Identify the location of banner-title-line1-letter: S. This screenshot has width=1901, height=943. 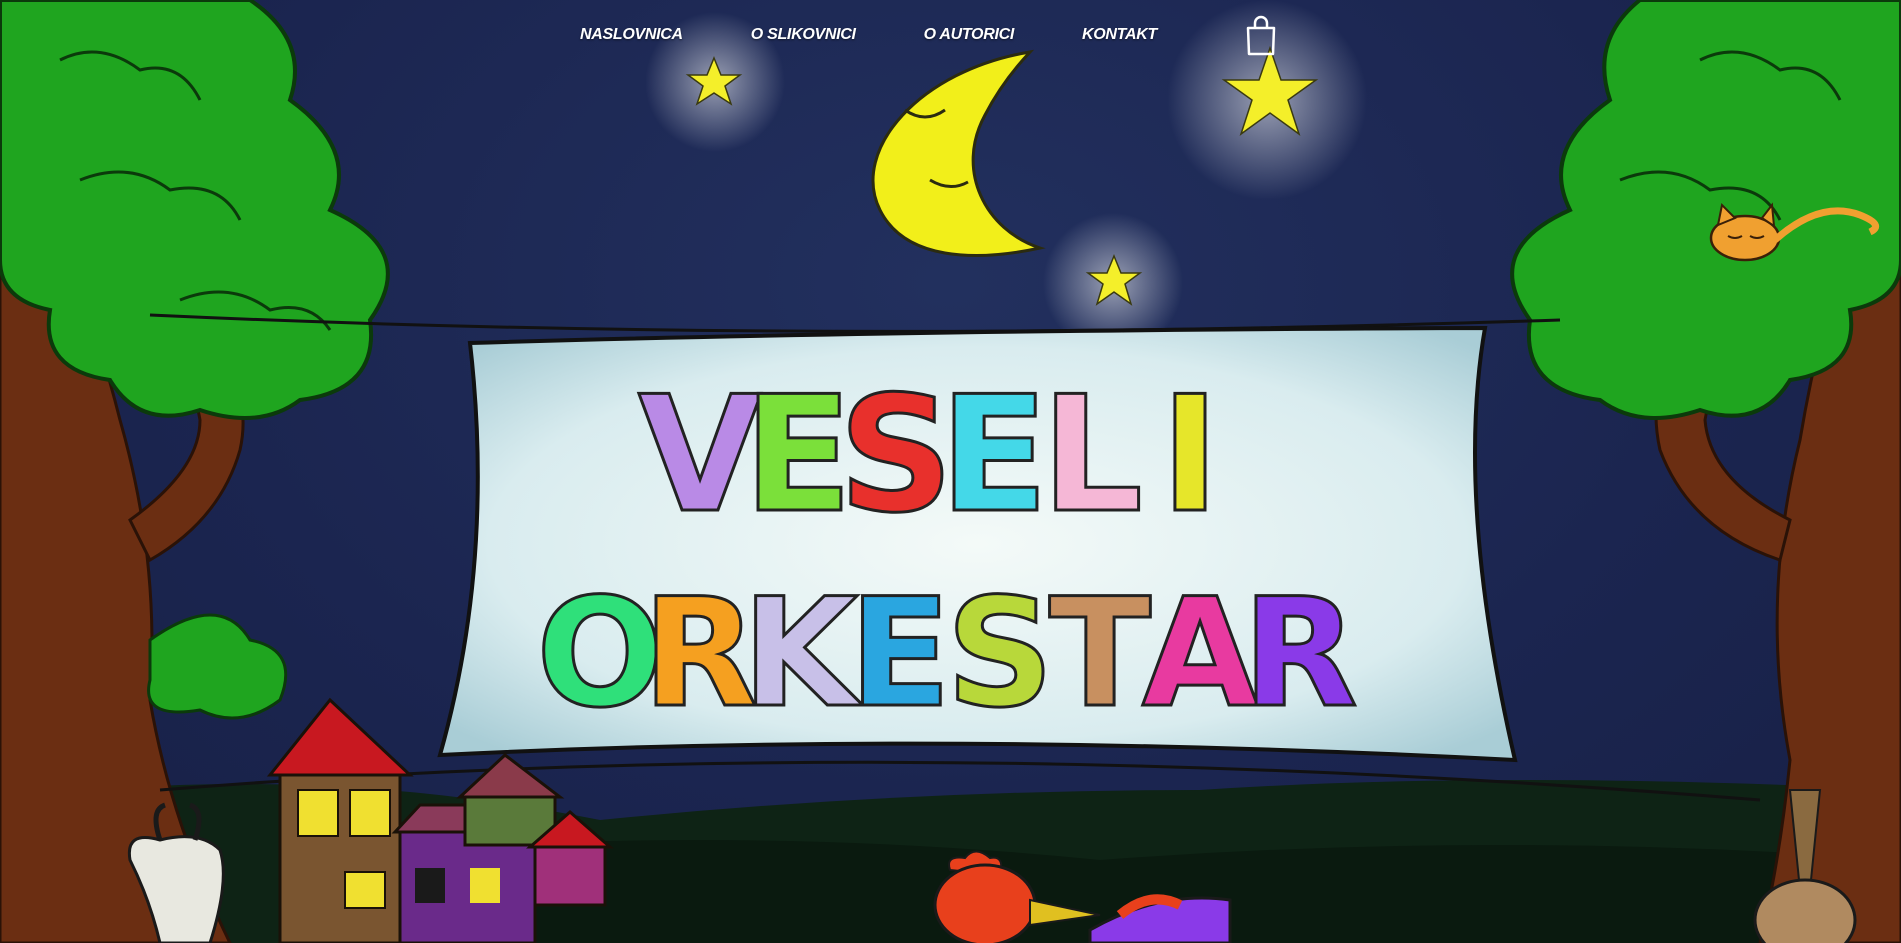
(895, 454).